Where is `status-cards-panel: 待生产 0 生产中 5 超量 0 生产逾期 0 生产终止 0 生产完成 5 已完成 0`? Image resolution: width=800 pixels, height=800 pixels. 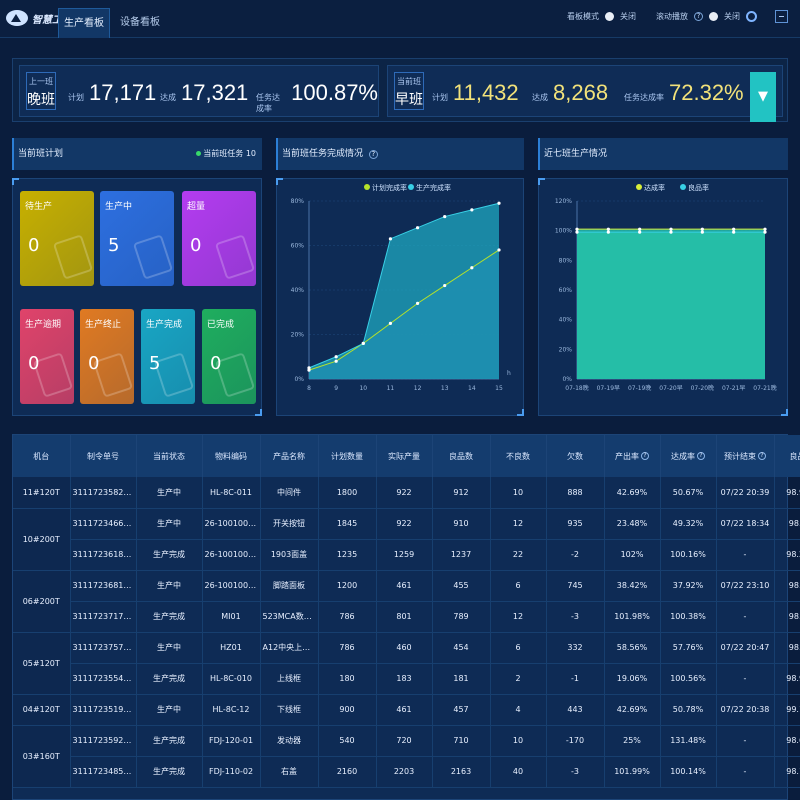
status-cards-panel: 待生产 0 生产中 5 超量 0 生产逾期 0 生产终止 0 生产完成 5 已完成 0 is located at coordinates (137, 297).